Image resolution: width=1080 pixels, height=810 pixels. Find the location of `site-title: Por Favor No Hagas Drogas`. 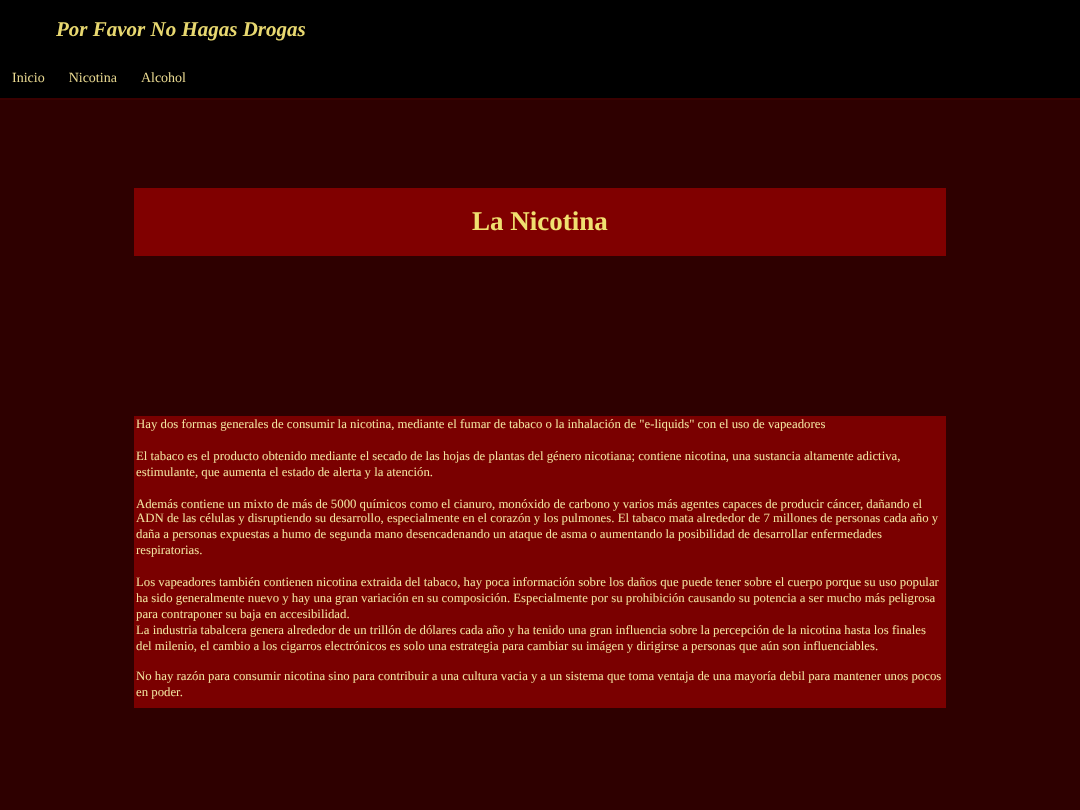

site-title: Por Favor No Hagas Drogas is located at coordinates (182, 31).